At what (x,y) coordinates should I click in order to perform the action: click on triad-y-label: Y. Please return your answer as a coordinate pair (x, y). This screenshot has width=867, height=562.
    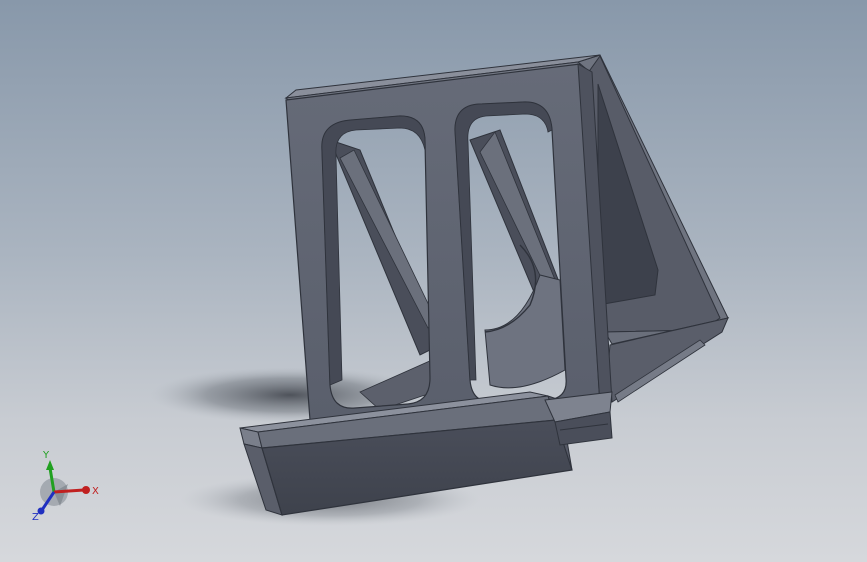
    Looking at the image, I should click on (46, 455).